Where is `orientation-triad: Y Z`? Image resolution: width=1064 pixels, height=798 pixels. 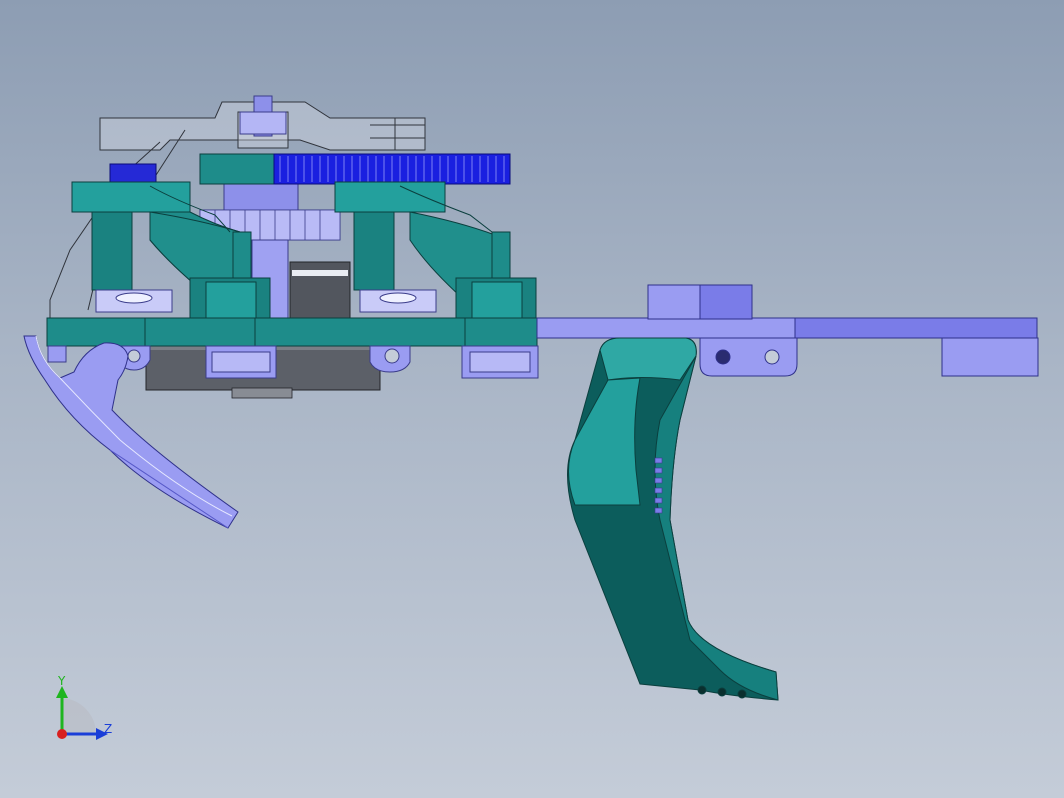 orientation-triad: Y Z is located at coordinates (85, 710).